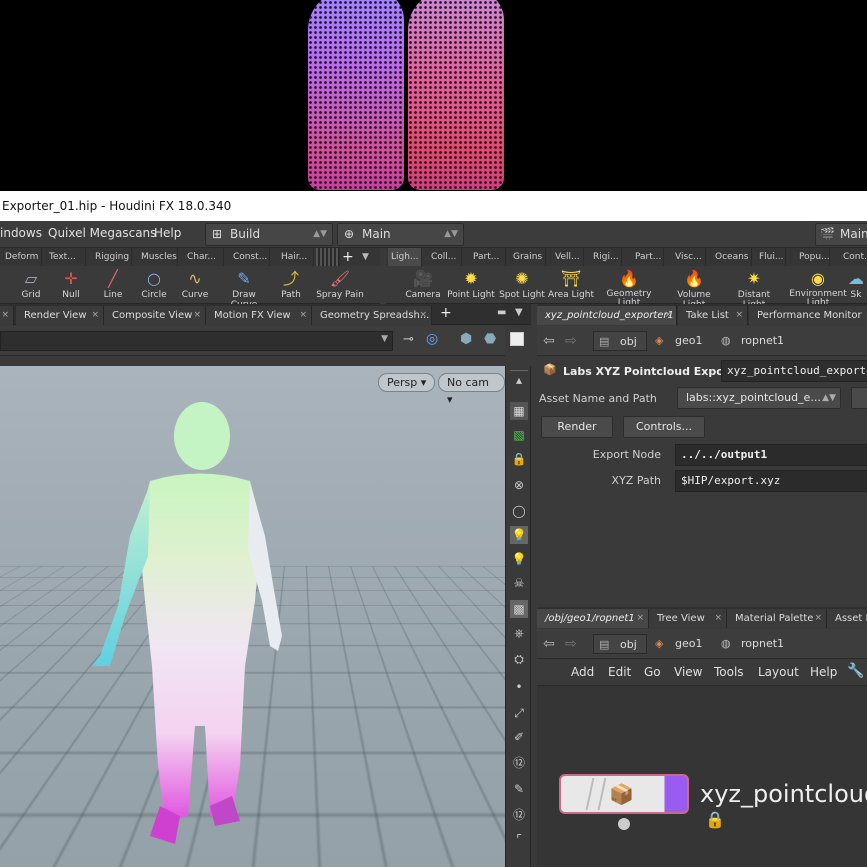 The width and height of the screenshot is (867, 867). What do you see at coordinates (22, 257) in the screenshot?
I see `shelf-tab: Deform` at bounding box center [22, 257].